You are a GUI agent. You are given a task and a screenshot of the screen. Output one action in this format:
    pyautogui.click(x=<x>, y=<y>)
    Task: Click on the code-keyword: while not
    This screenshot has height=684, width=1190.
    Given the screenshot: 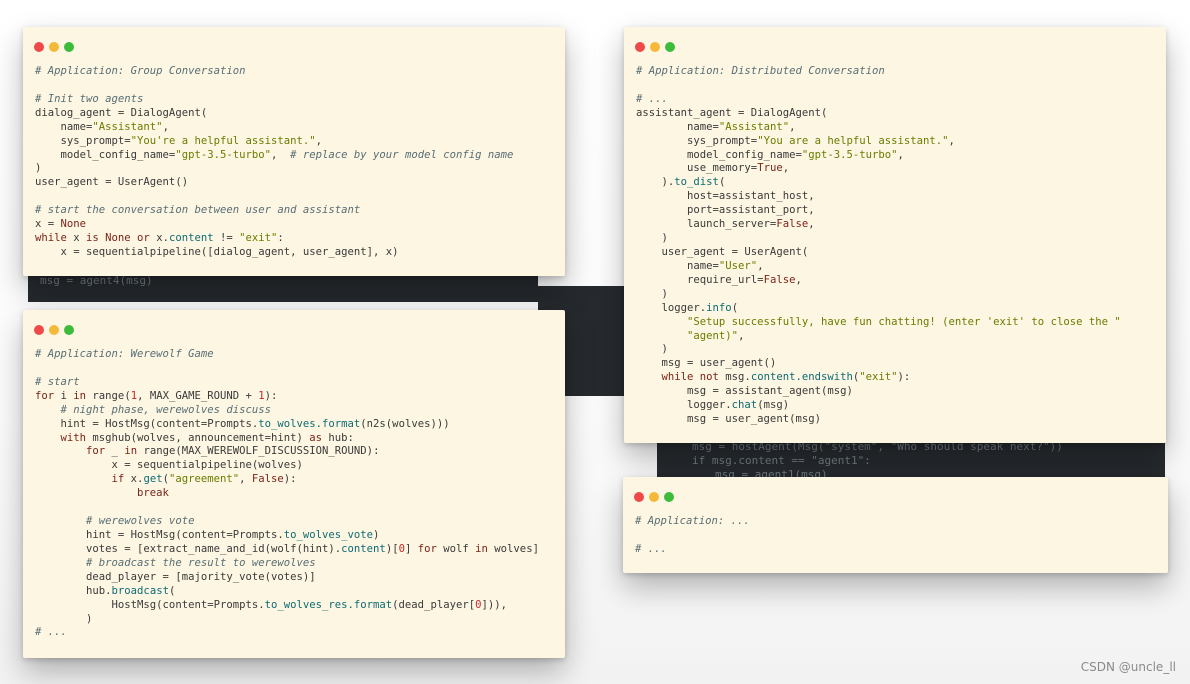 What is the action you would take?
    pyautogui.click(x=677, y=377)
    